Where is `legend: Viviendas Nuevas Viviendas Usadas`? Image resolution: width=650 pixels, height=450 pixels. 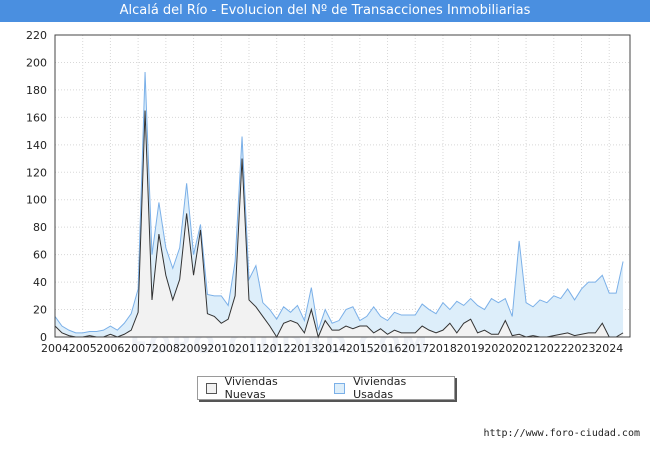 legend: Viviendas Nuevas Viviendas Usadas is located at coordinates (326, 388).